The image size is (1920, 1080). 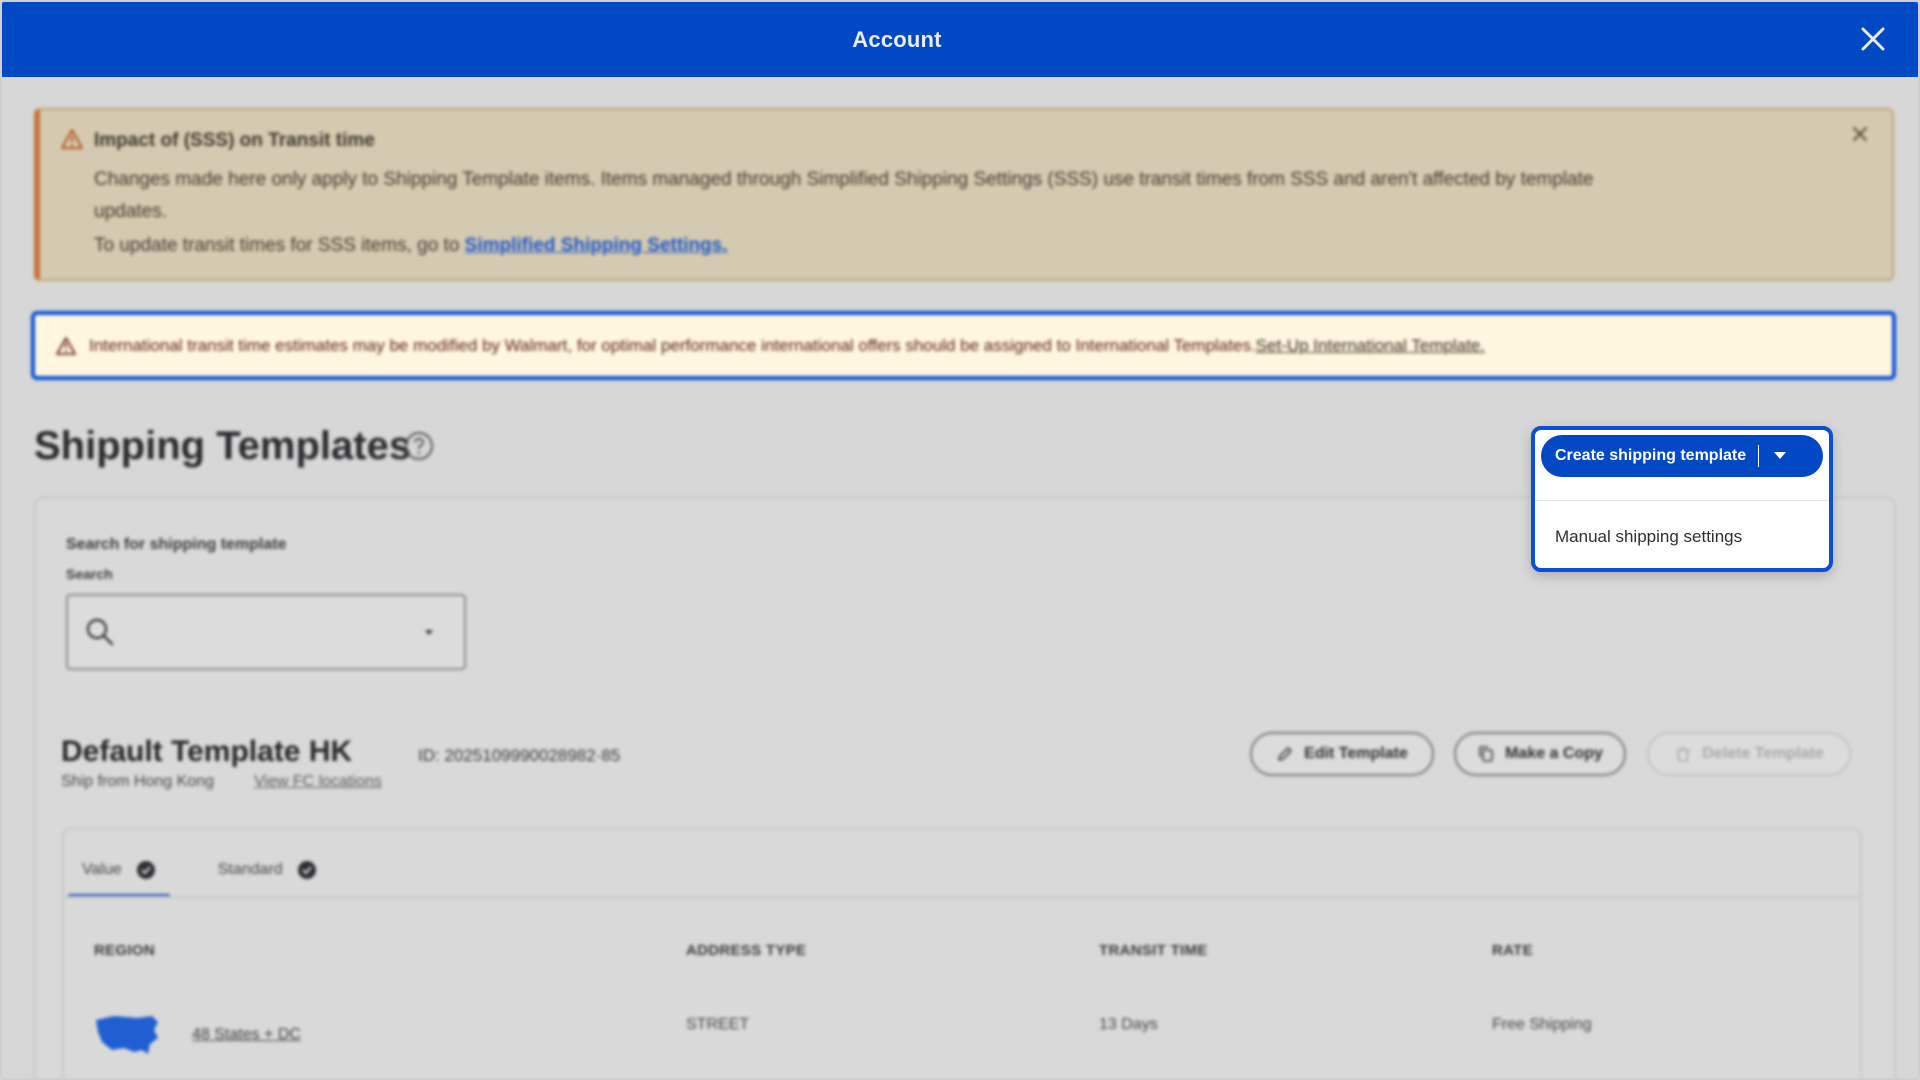 I want to click on delete-template-label: Delete Template, so click(x=1763, y=753).